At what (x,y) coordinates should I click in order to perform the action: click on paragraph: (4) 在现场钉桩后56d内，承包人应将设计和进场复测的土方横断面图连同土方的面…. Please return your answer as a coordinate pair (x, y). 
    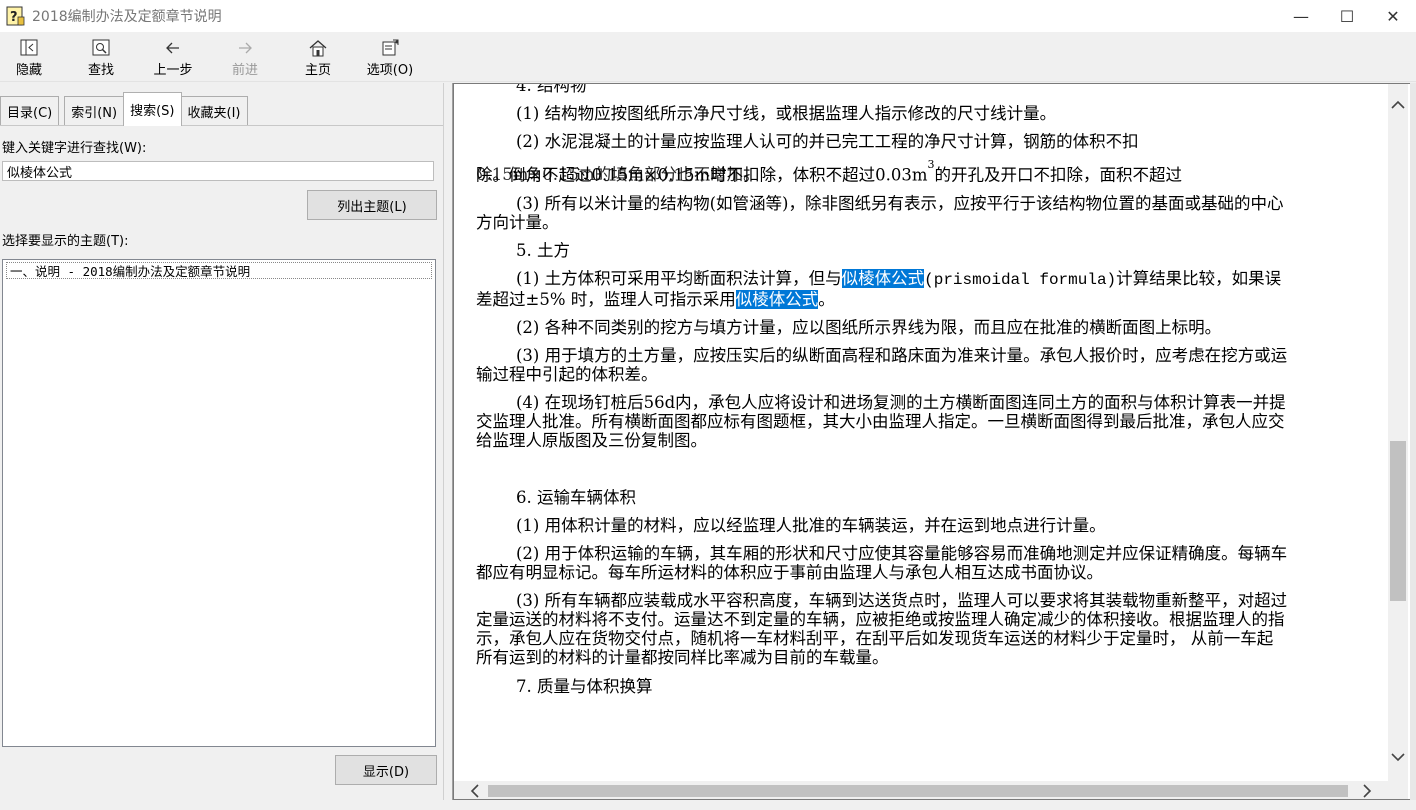
    Looking at the image, I should click on (881, 421).